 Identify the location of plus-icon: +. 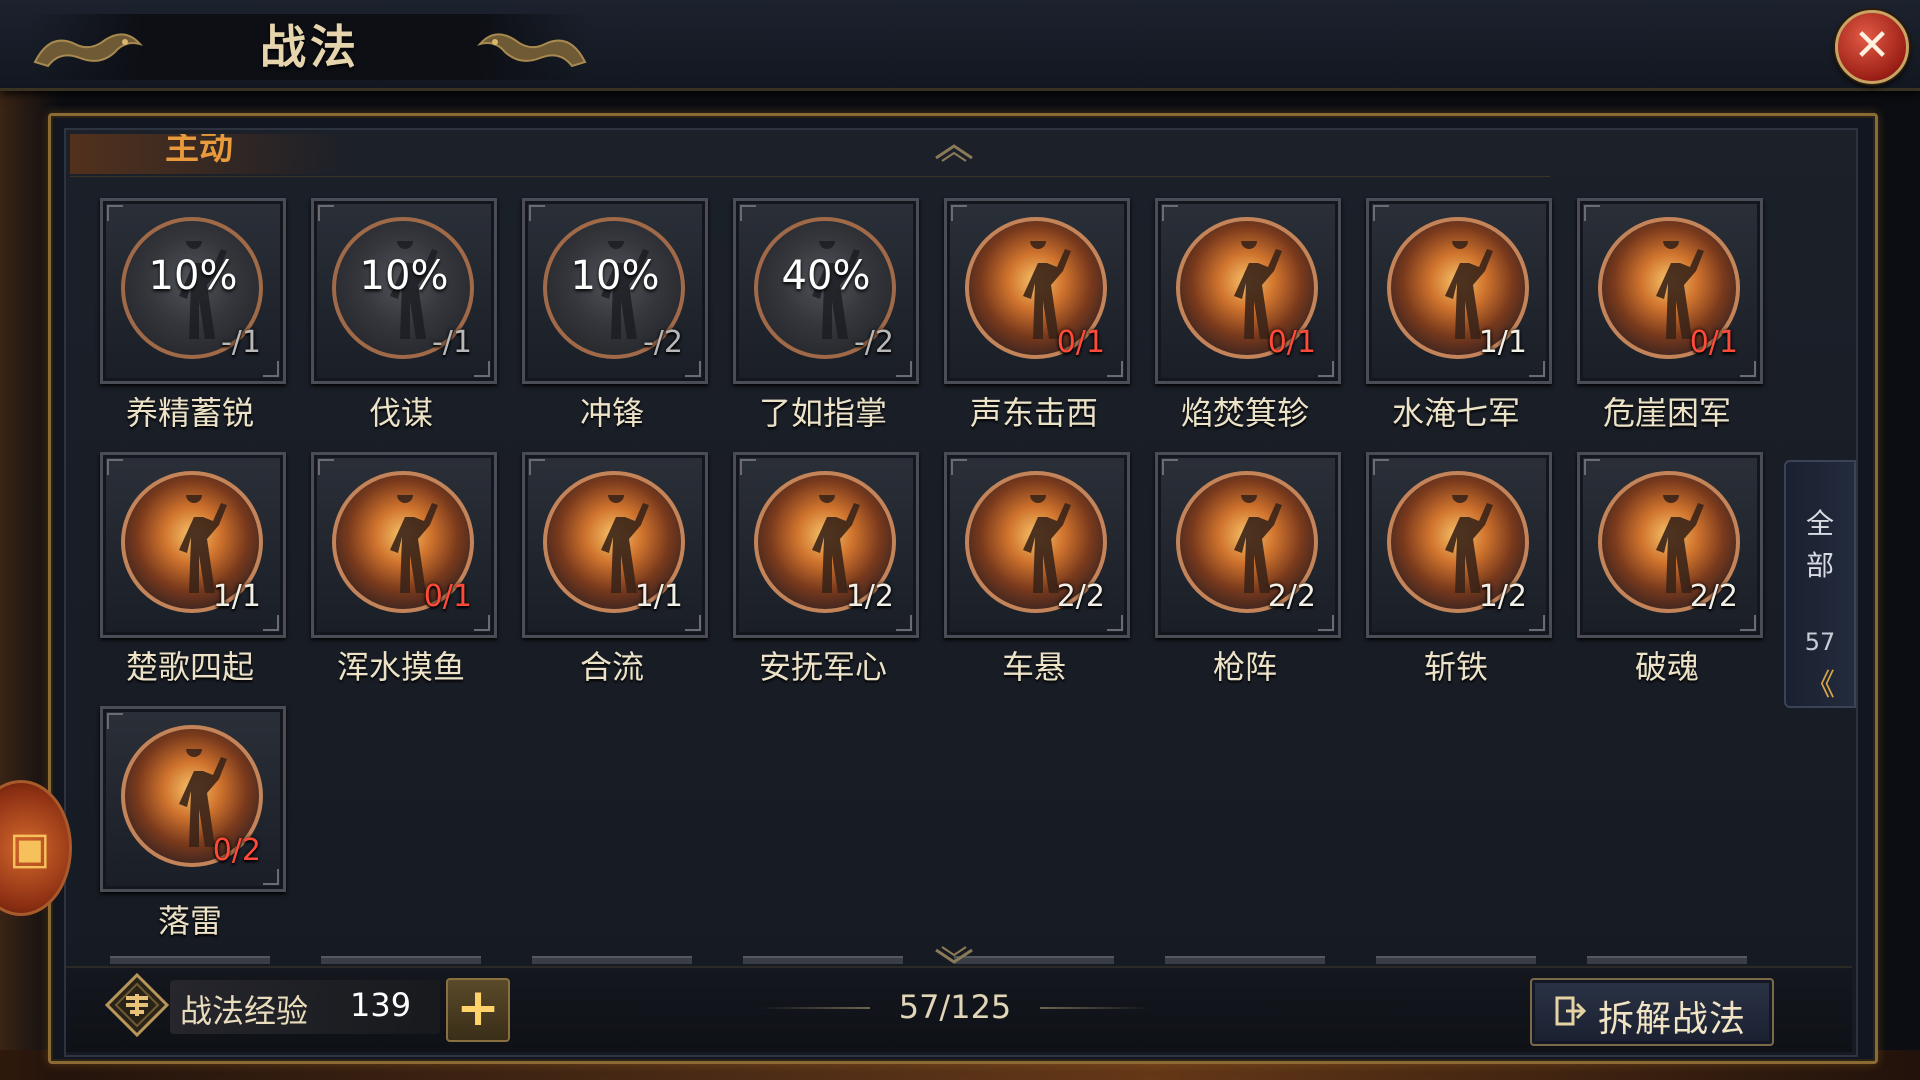
(478, 1008).